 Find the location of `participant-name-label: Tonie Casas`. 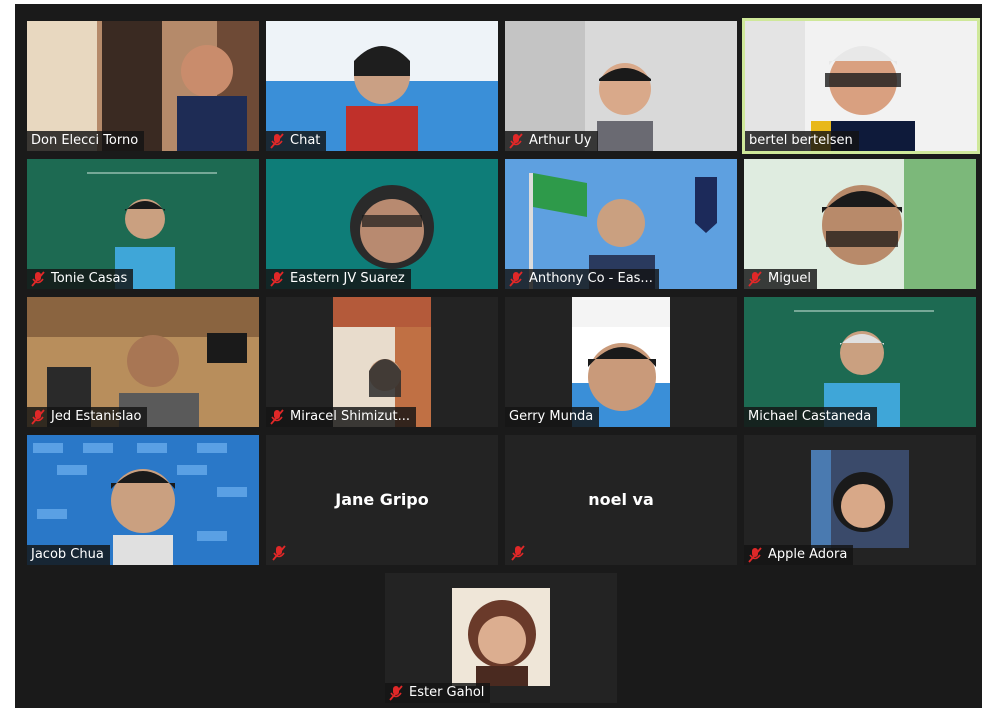

participant-name-label: Tonie Casas is located at coordinates (80, 279).